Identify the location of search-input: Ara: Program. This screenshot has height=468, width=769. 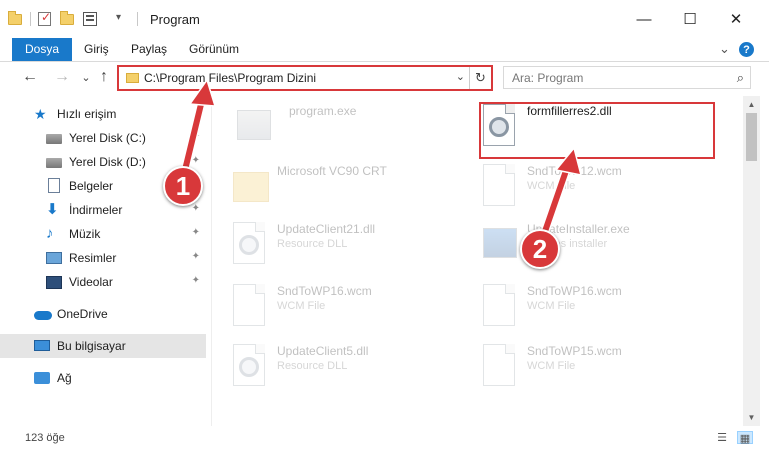
(547, 78).